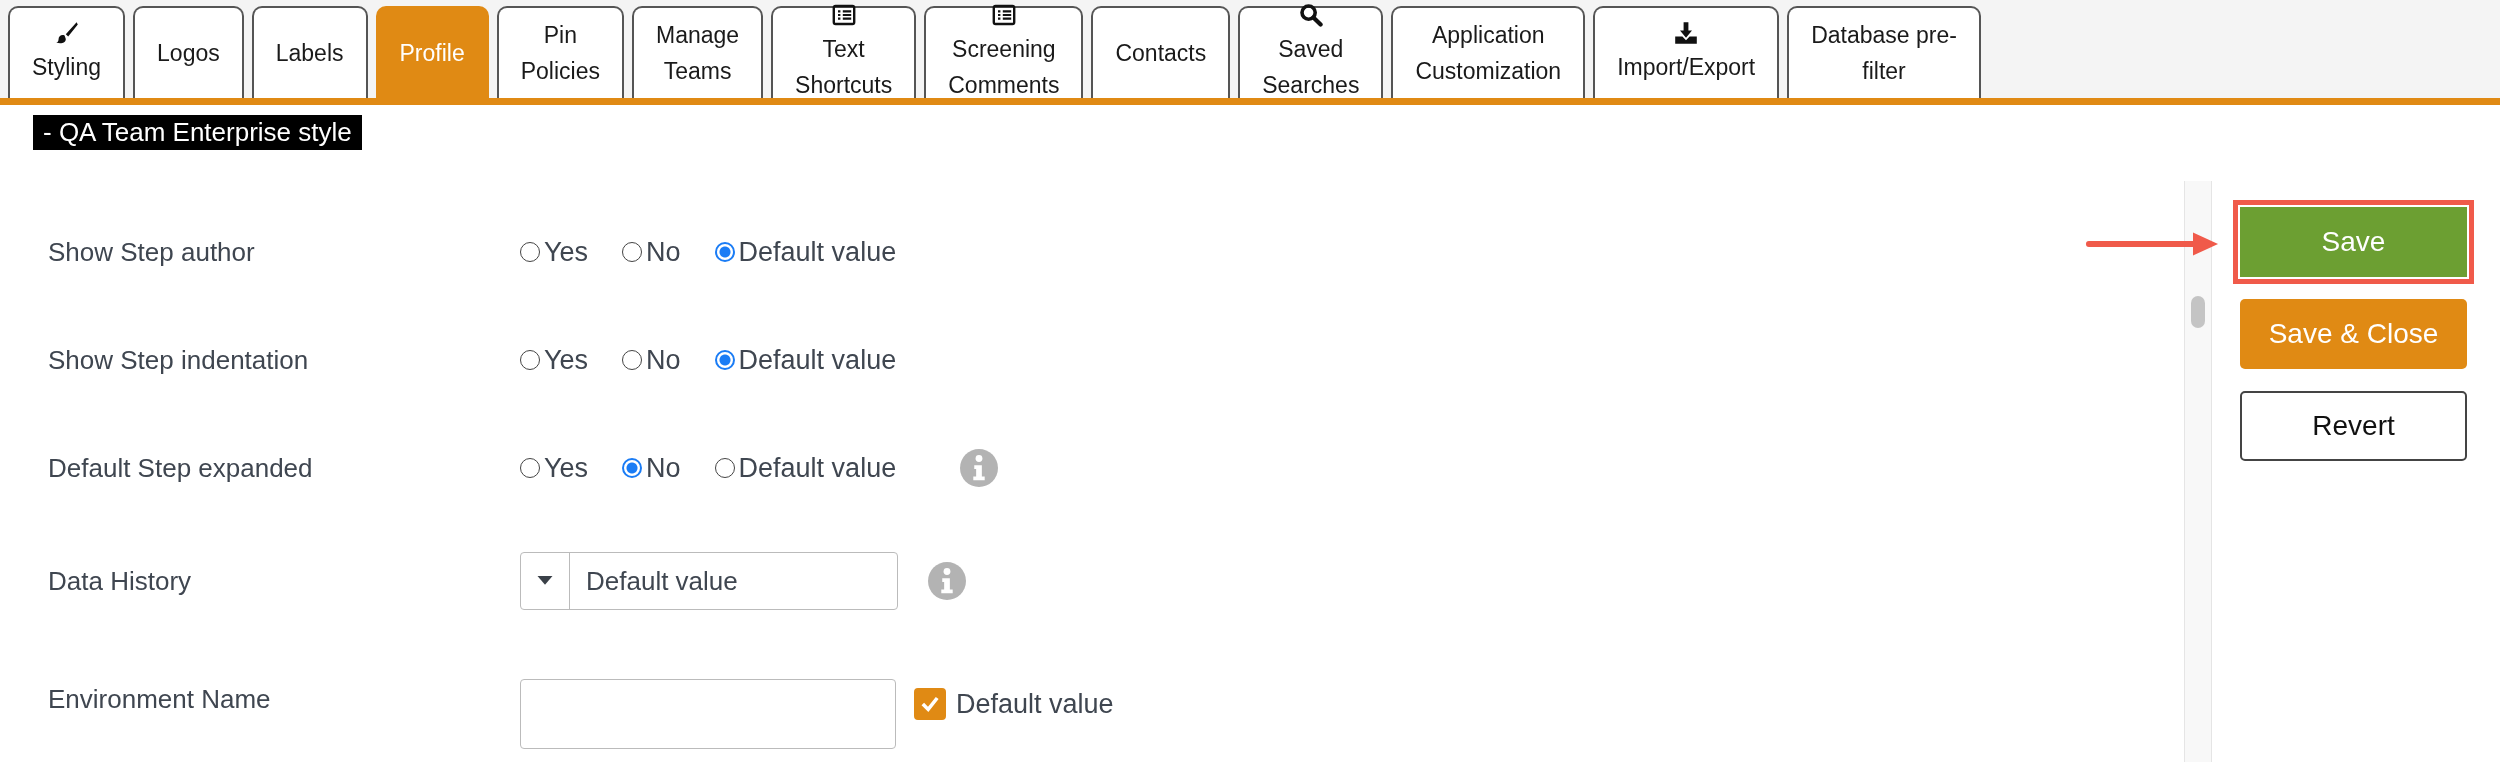 The width and height of the screenshot is (2500, 780). What do you see at coordinates (309, 52) in the screenshot?
I see `tab: Labels` at bounding box center [309, 52].